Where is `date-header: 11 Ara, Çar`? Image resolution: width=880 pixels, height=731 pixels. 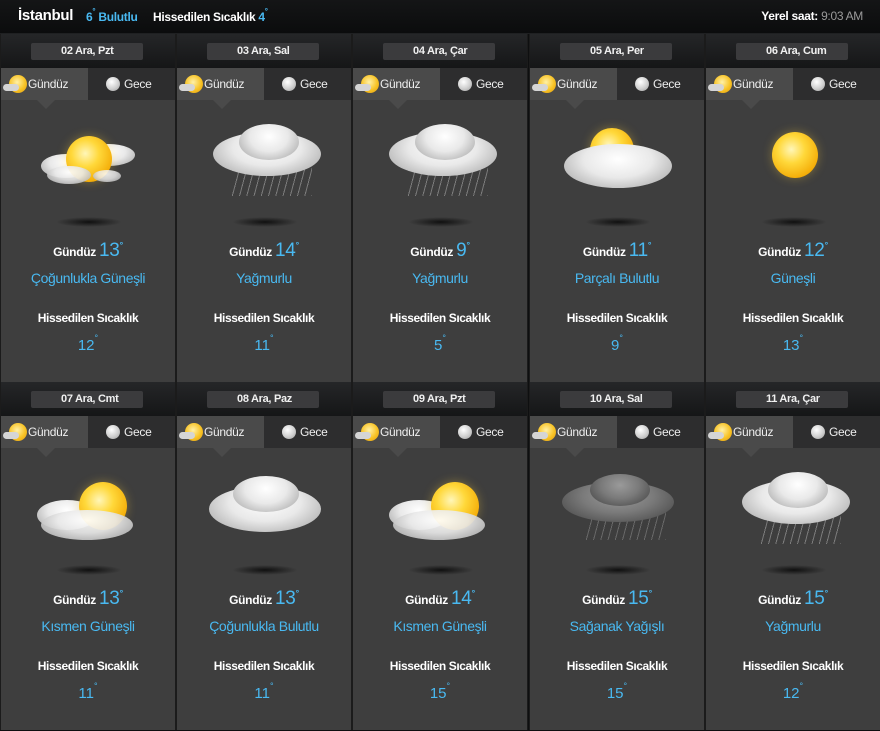 date-header: 11 Ara, Çar is located at coordinates (793, 399).